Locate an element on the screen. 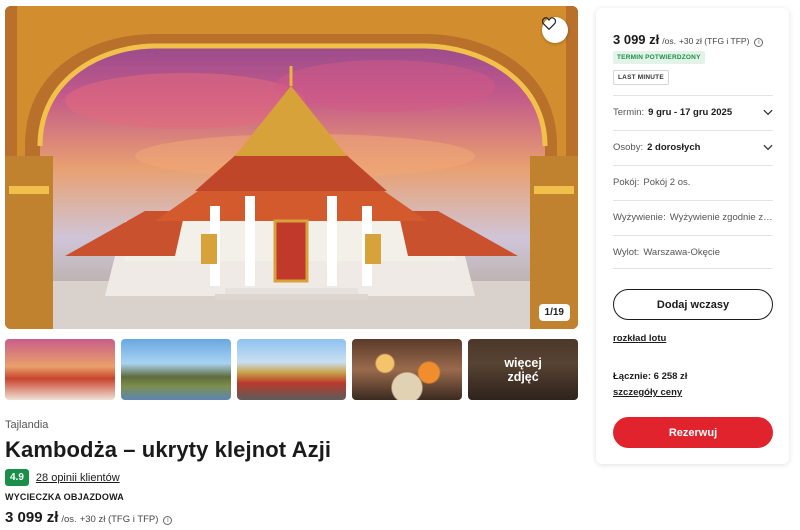  booking-price-per-person: /os. is located at coordinates (669, 41).